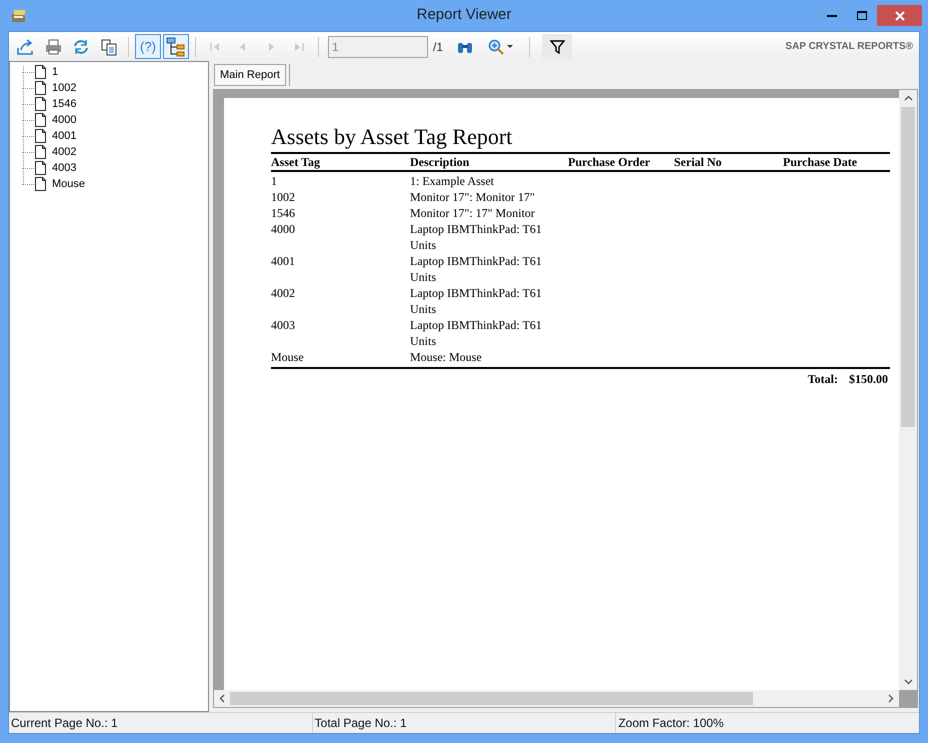 This screenshot has width=928, height=743. Describe the element at coordinates (274, 181) in the screenshot. I see `table-cell: 1` at that location.